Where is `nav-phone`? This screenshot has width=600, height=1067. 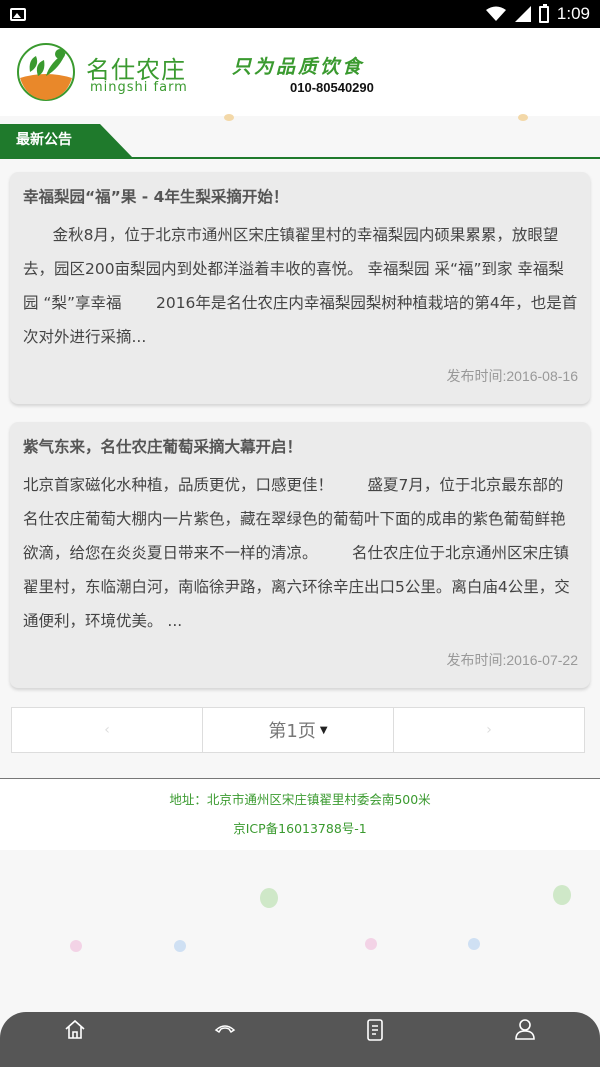 nav-phone is located at coordinates (225, 1033).